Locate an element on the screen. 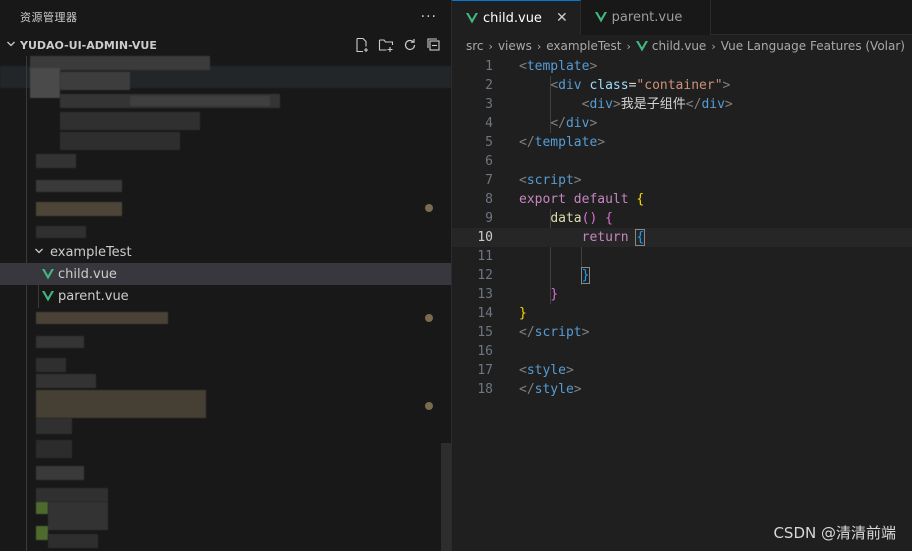  code-text: <div class="container"> is located at coordinates (640, 85).